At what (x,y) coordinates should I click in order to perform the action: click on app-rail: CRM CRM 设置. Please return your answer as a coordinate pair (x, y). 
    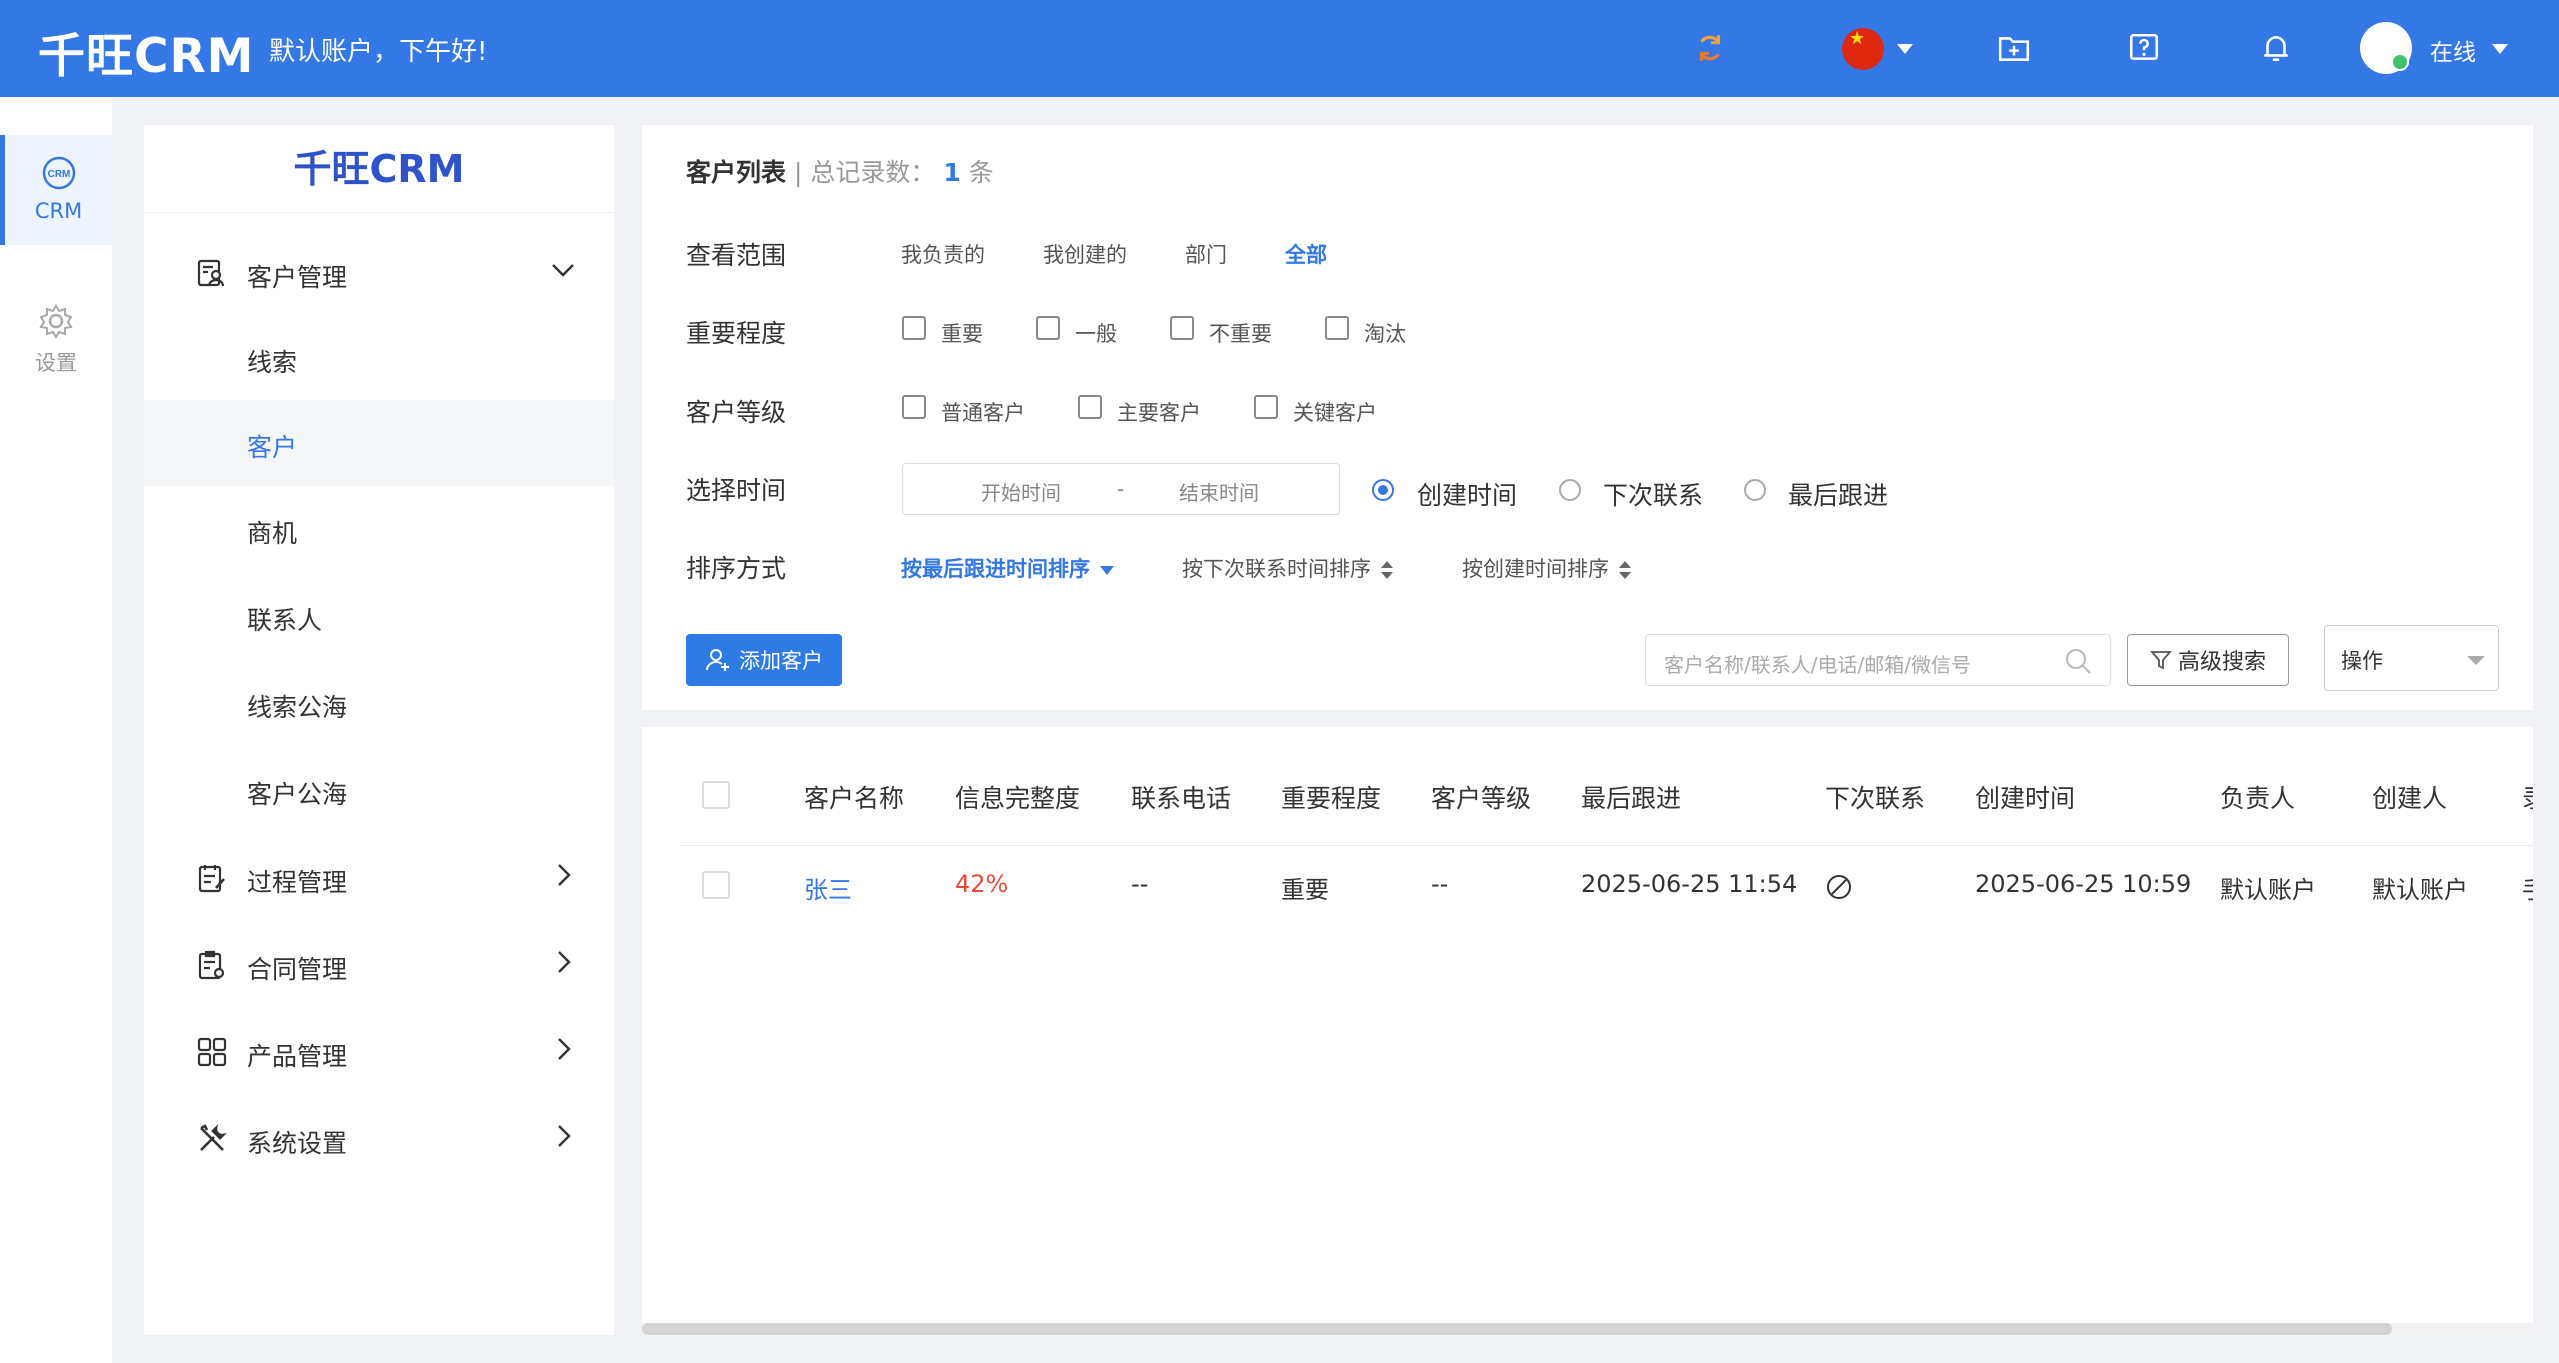
    Looking at the image, I should click on (56, 730).